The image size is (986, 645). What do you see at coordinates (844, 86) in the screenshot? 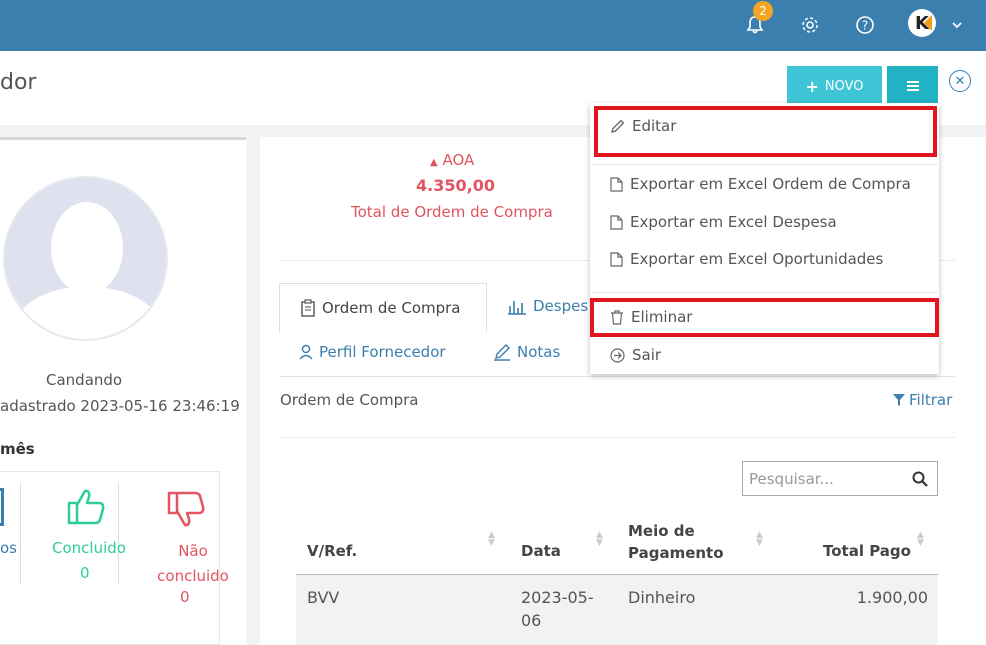
I see `new-button-label: NOVO` at bounding box center [844, 86].